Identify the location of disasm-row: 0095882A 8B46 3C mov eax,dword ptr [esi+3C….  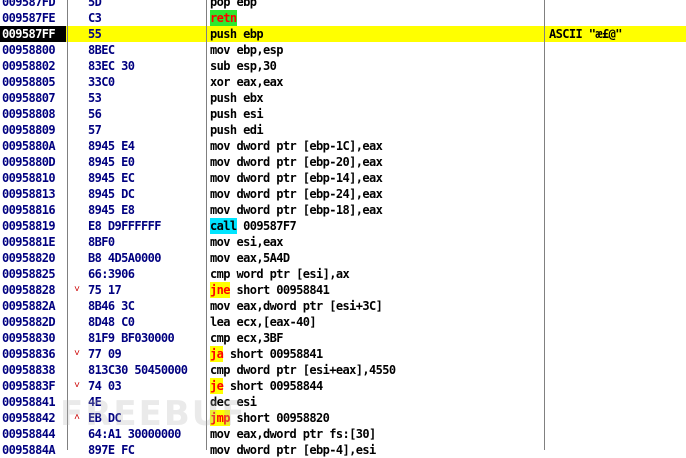
(343, 306).